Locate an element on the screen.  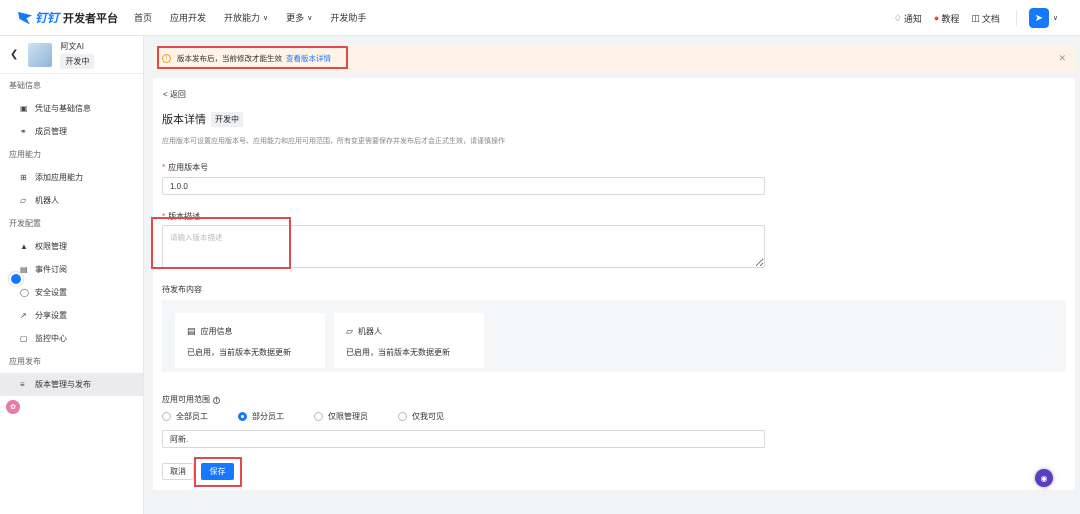
group-title-capability: 应用能力 is located at coordinates (25, 154).